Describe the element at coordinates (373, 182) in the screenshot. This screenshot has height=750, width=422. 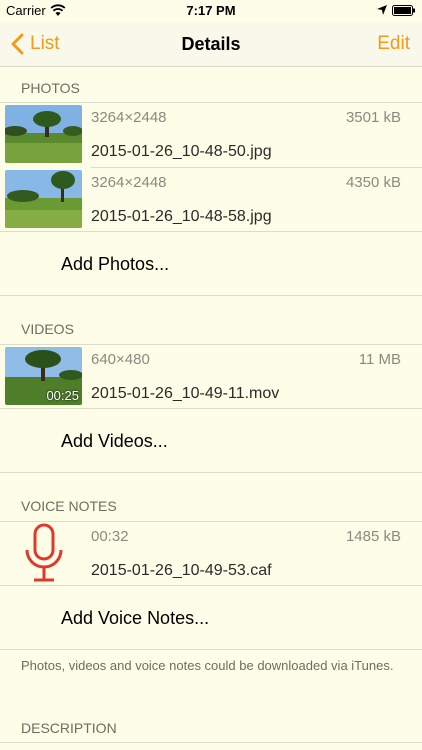
I see `photo-size: 4350 kB` at that location.